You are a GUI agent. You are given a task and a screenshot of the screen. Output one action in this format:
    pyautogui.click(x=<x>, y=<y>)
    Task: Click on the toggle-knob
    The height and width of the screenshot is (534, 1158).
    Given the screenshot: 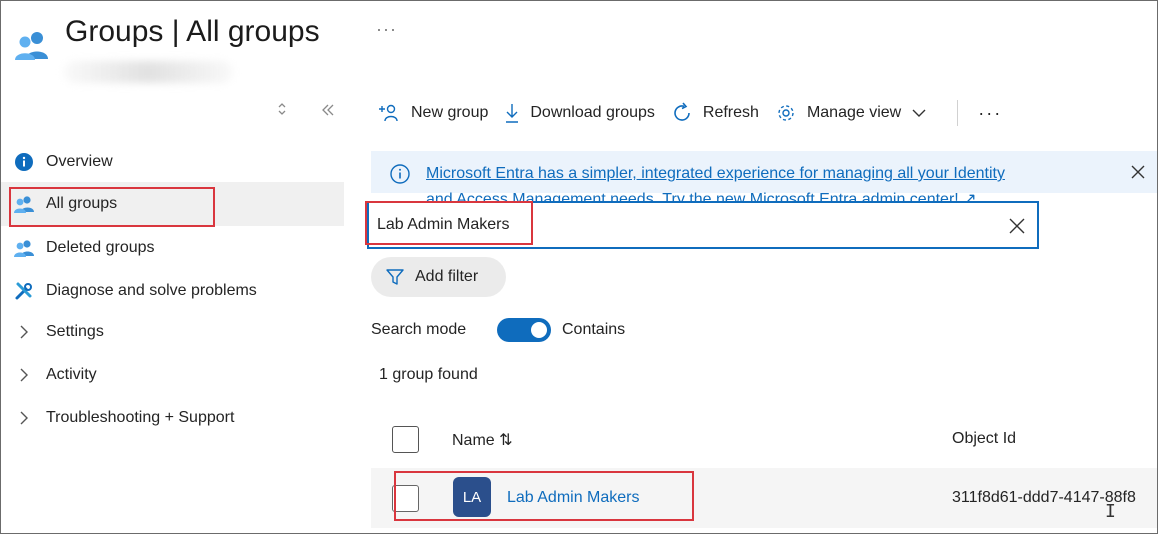 What is the action you would take?
    pyautogui.click(x=539, y=330)
    